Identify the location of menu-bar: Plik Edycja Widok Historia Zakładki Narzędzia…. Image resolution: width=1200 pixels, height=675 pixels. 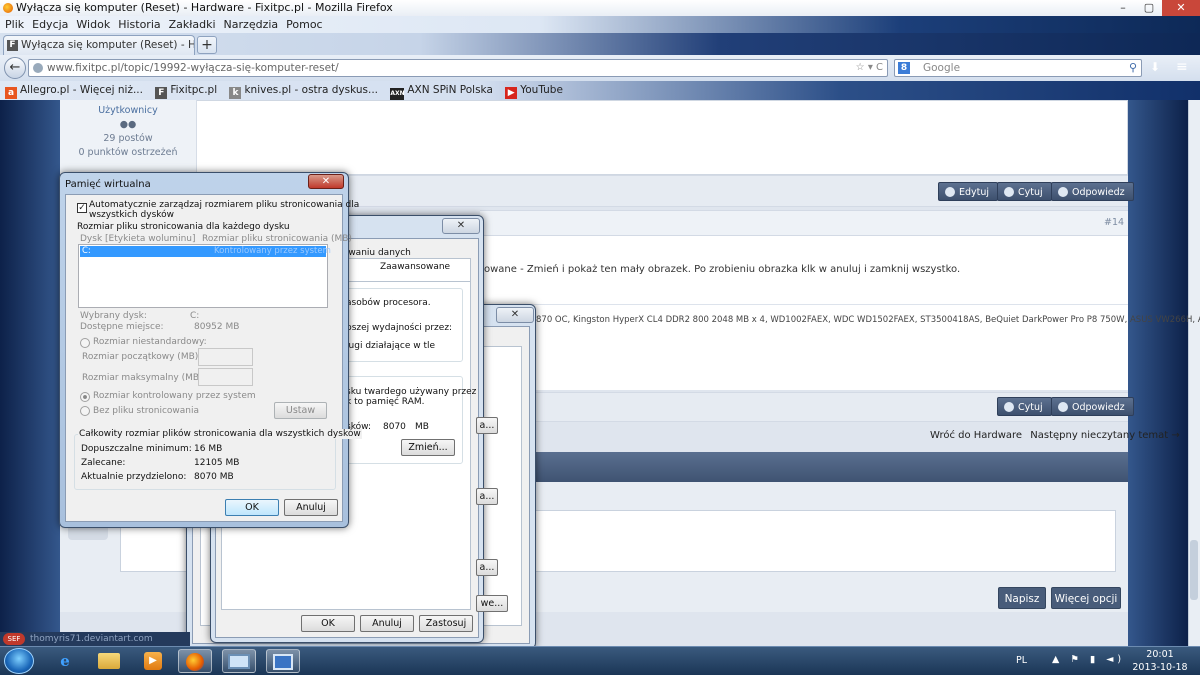
(600, 24).